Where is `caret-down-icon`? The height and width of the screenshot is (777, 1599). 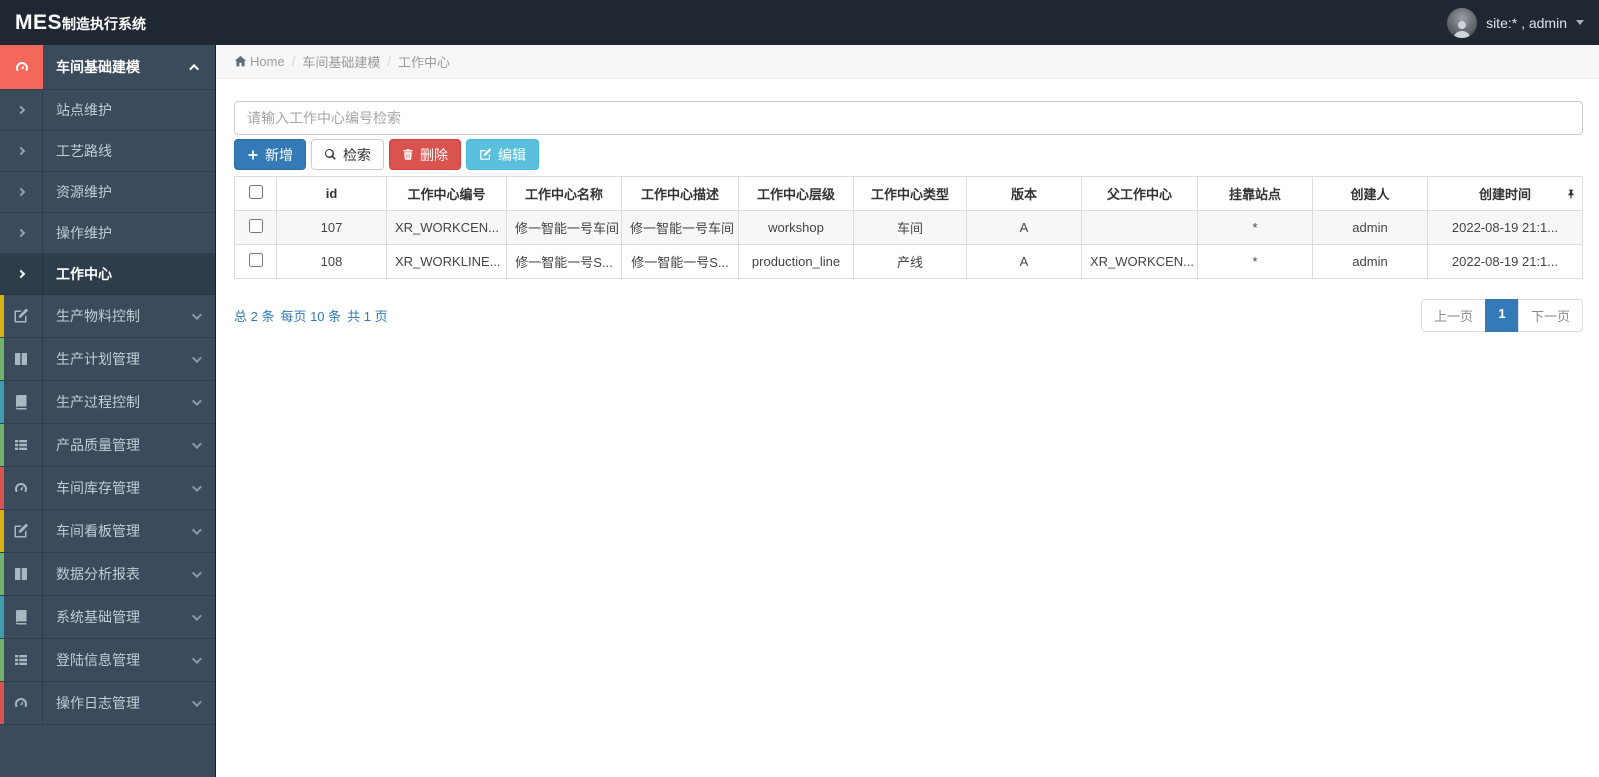
caret-down-icon is located at coordinates (1580, 22).